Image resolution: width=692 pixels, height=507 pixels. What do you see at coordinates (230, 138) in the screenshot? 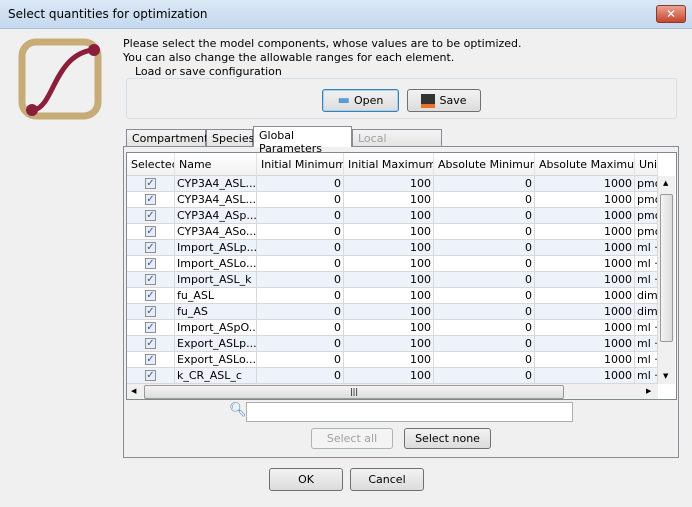
I see `tab-species: Species` at bounding box center [230, 138].